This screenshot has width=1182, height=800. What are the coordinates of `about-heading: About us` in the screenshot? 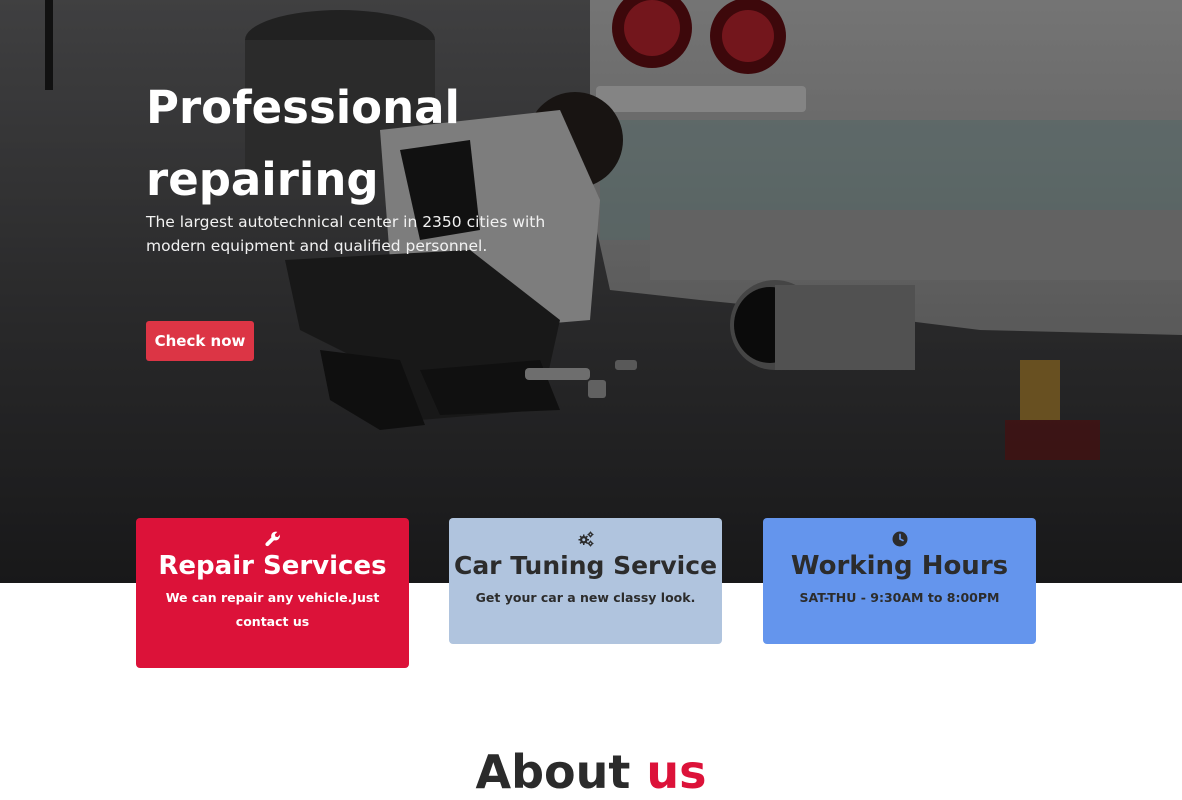 It's located at (591, 771).